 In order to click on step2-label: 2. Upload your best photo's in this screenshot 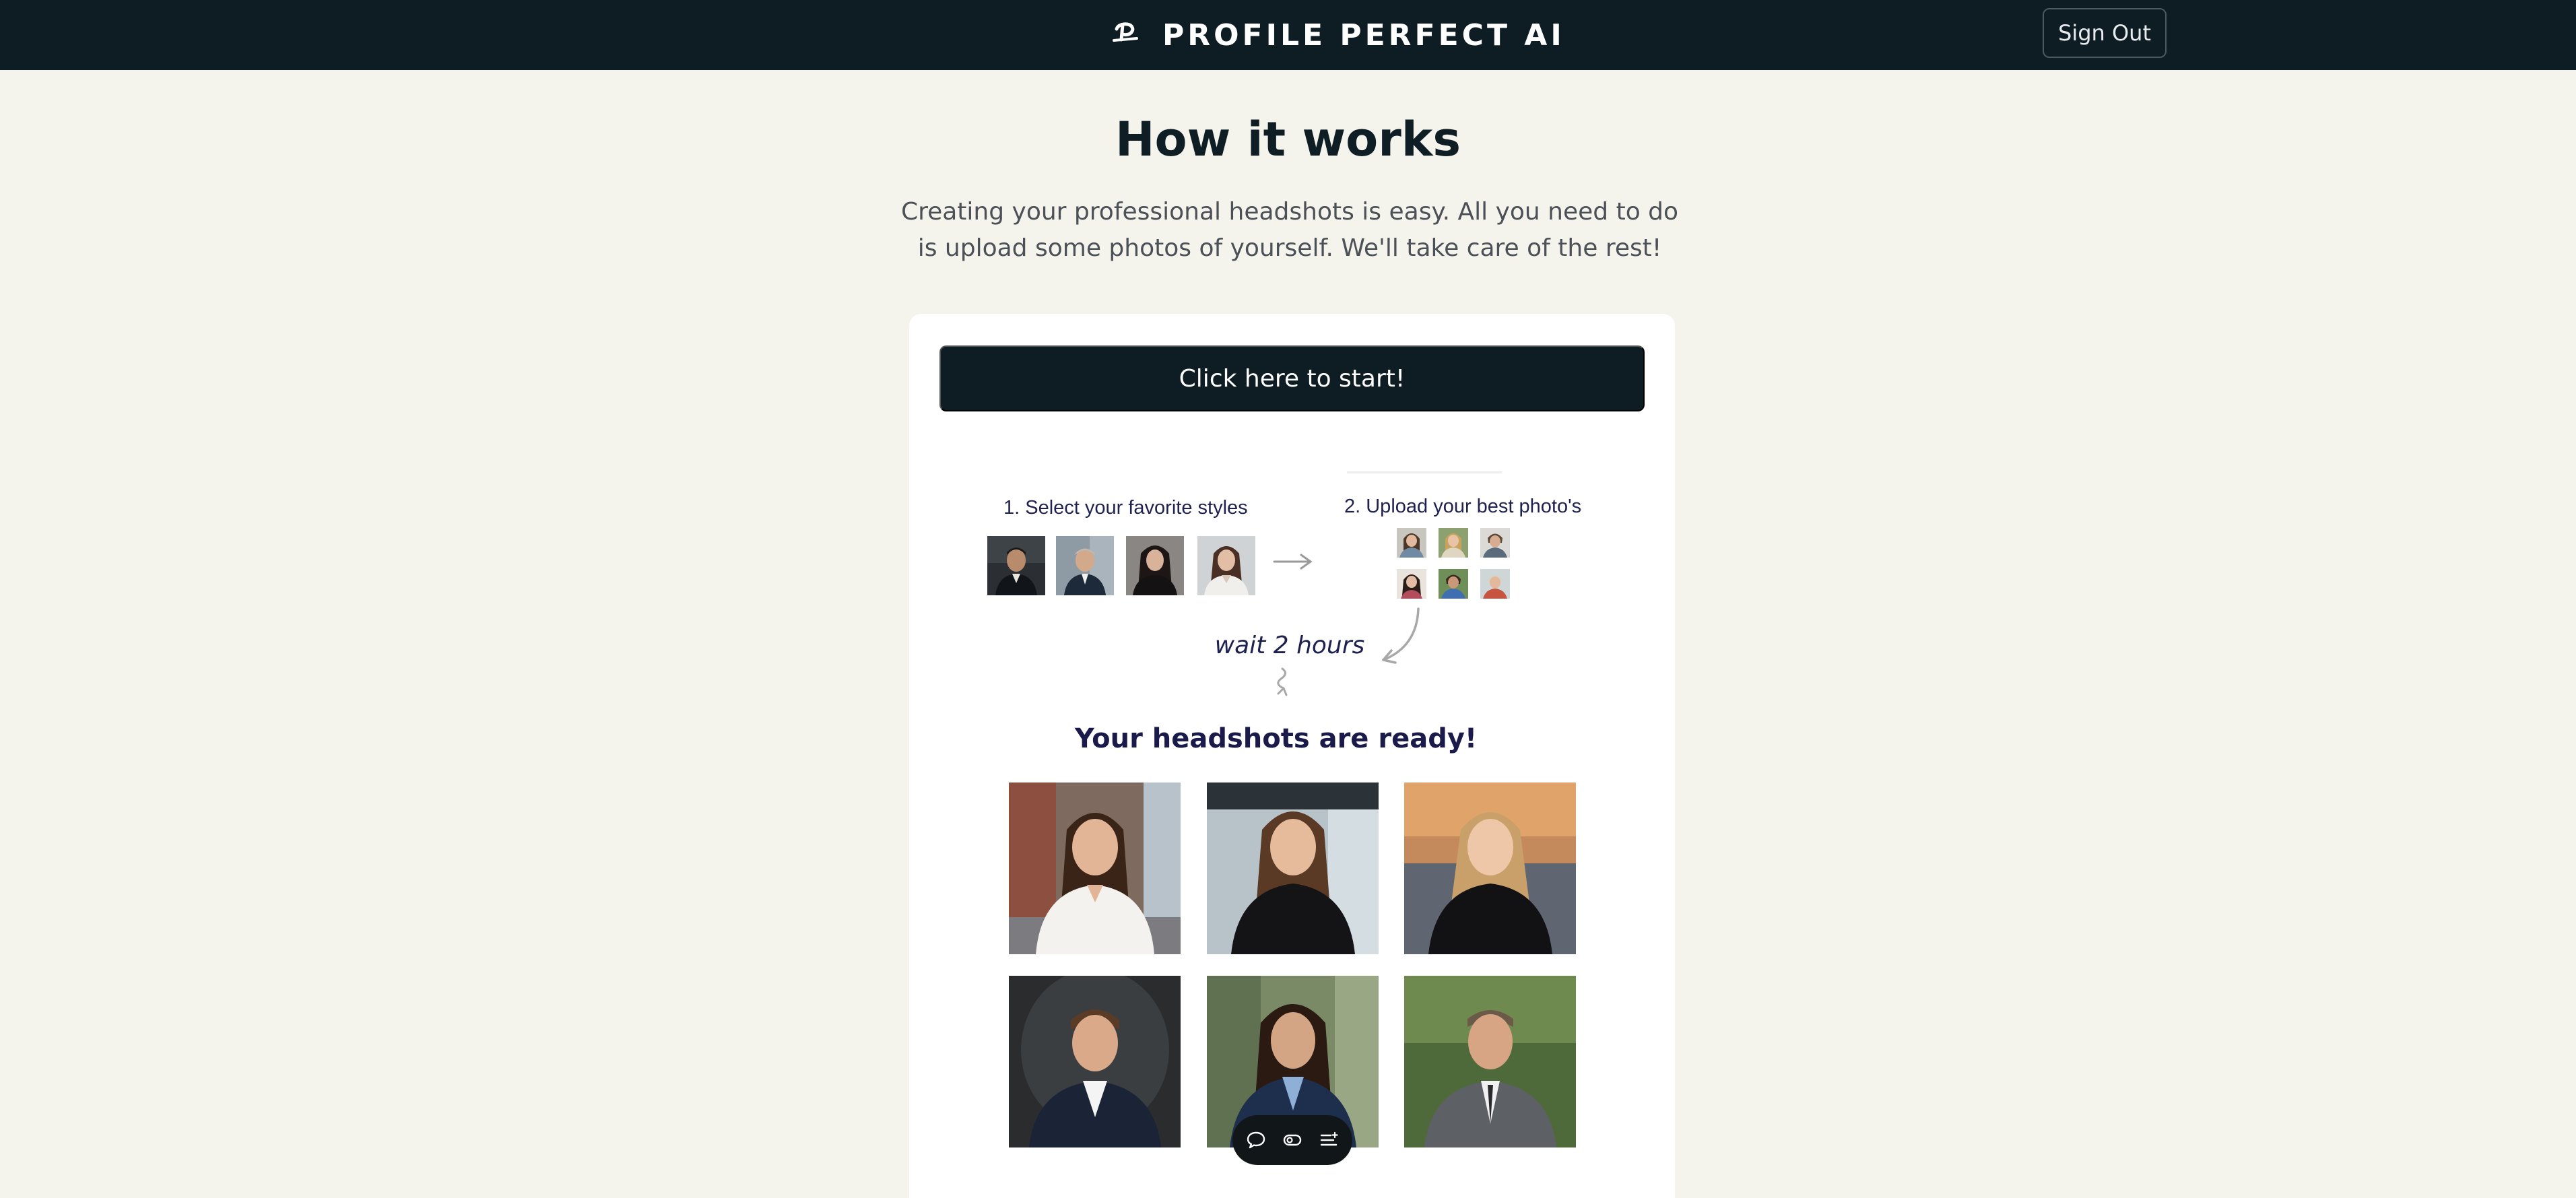, I will do `click(1463, 506)`.